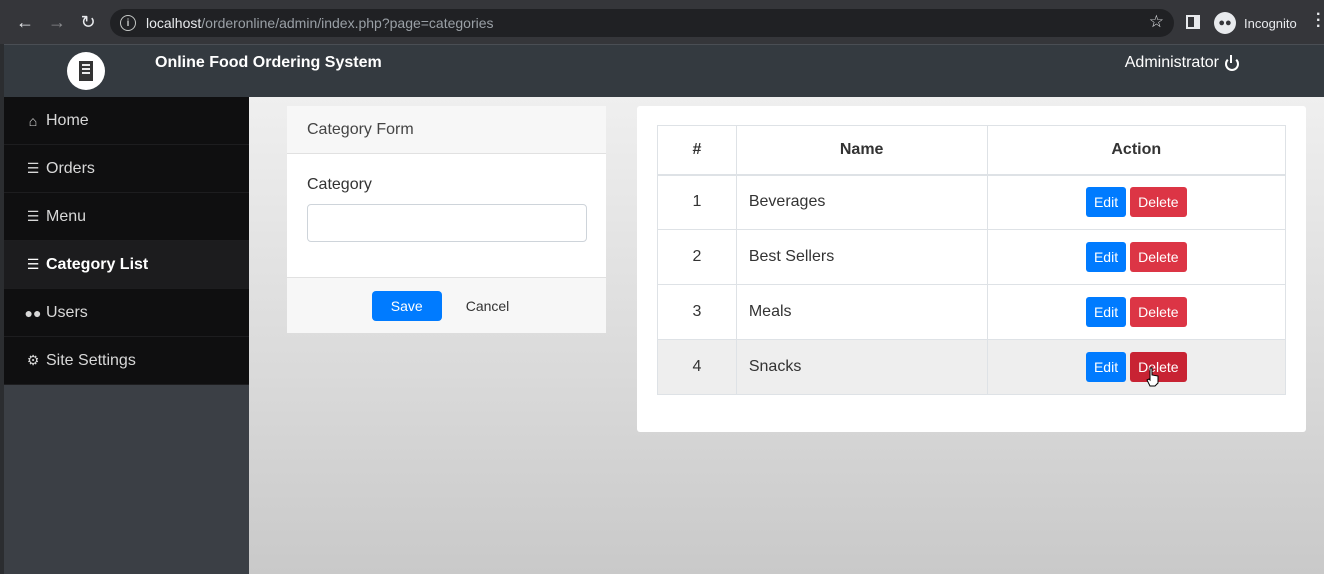  What do you see at coordinates (697, 150) in the screenshot?
I see `column-header-number: #` at bounding box center [697, 150].